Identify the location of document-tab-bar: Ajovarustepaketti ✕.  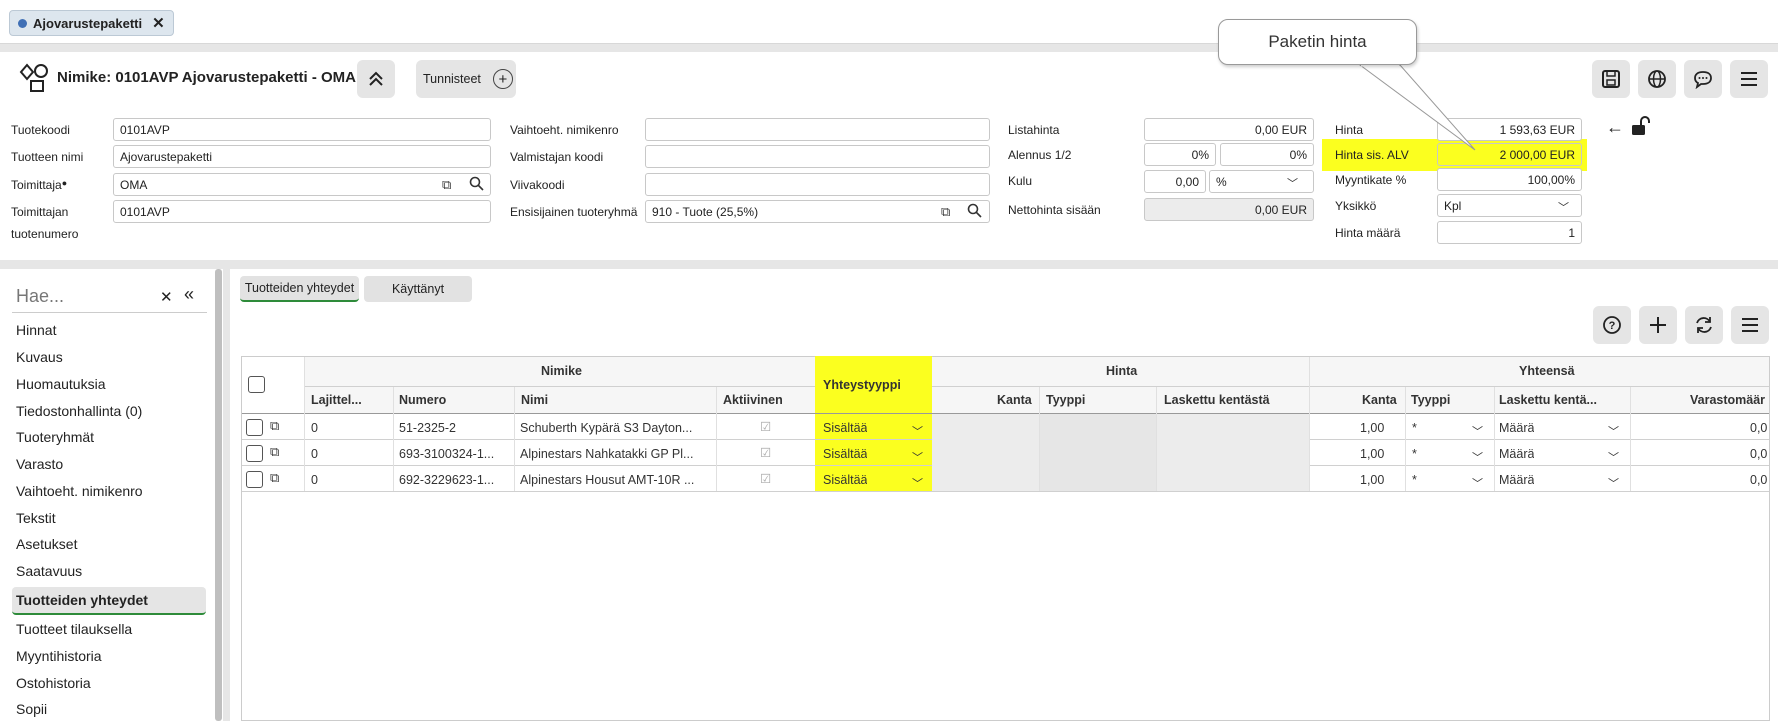
(889, 22).